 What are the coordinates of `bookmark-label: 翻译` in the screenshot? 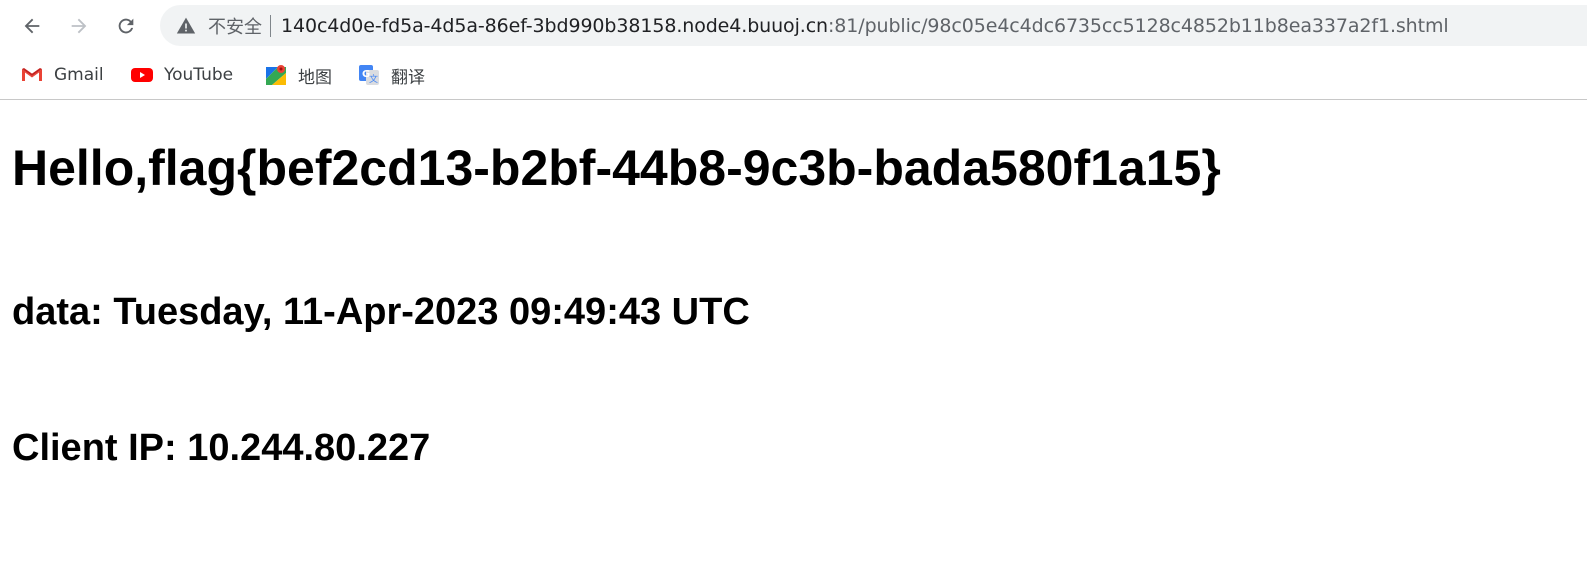 It's located at (408, 77).